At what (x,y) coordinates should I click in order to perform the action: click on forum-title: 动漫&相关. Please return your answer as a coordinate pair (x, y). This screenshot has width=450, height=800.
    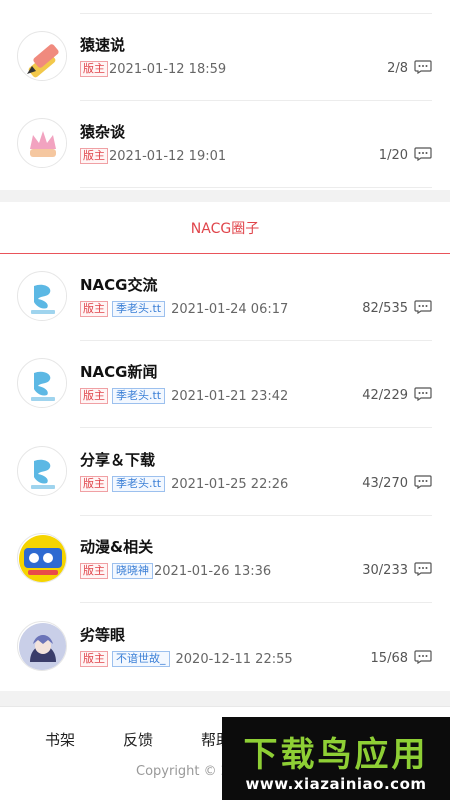
    Looking at the image, I should click on (117, 547).